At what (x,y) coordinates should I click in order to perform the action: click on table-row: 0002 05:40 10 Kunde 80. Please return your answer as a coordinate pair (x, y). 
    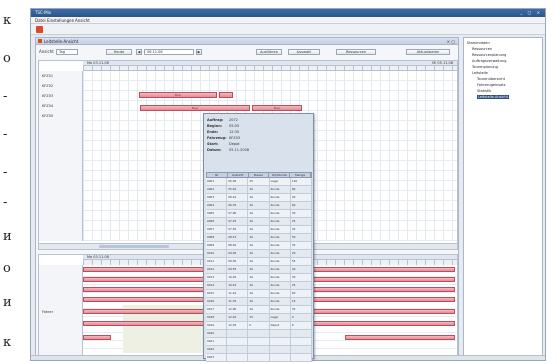
    Looking at the image, I should click on (259, 190).